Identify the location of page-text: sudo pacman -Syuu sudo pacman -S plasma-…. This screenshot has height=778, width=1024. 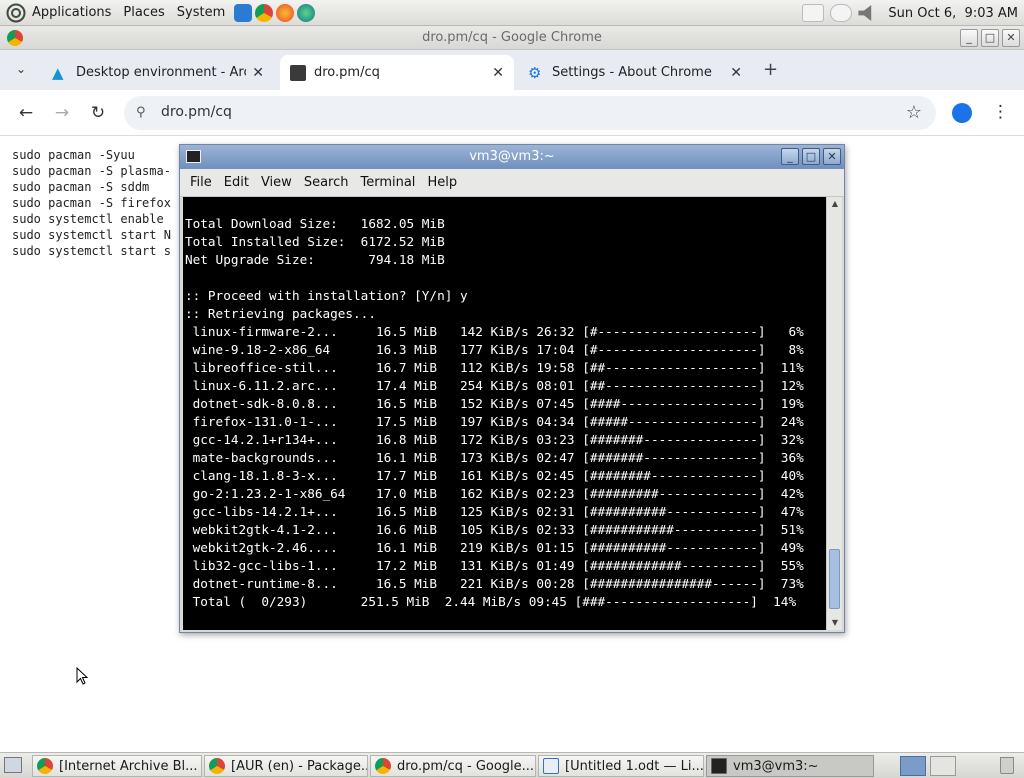
(91, 203).